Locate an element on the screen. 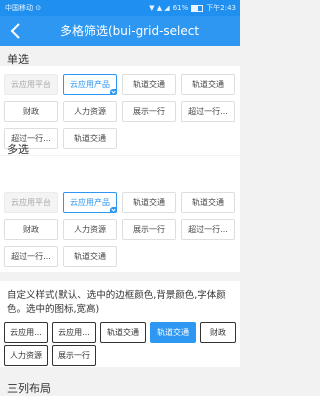 This screenshot has width=320, height=396. section-title-single: 单选 is located at coordinates (18, 59).